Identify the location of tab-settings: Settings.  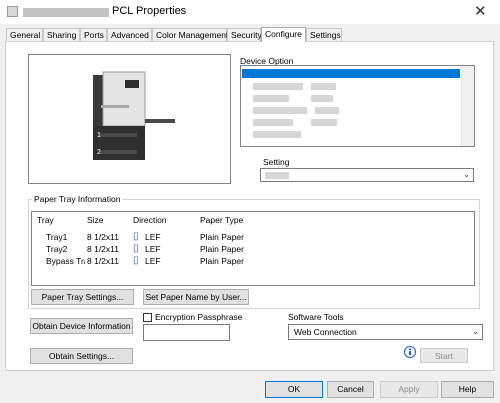
(324, 34).